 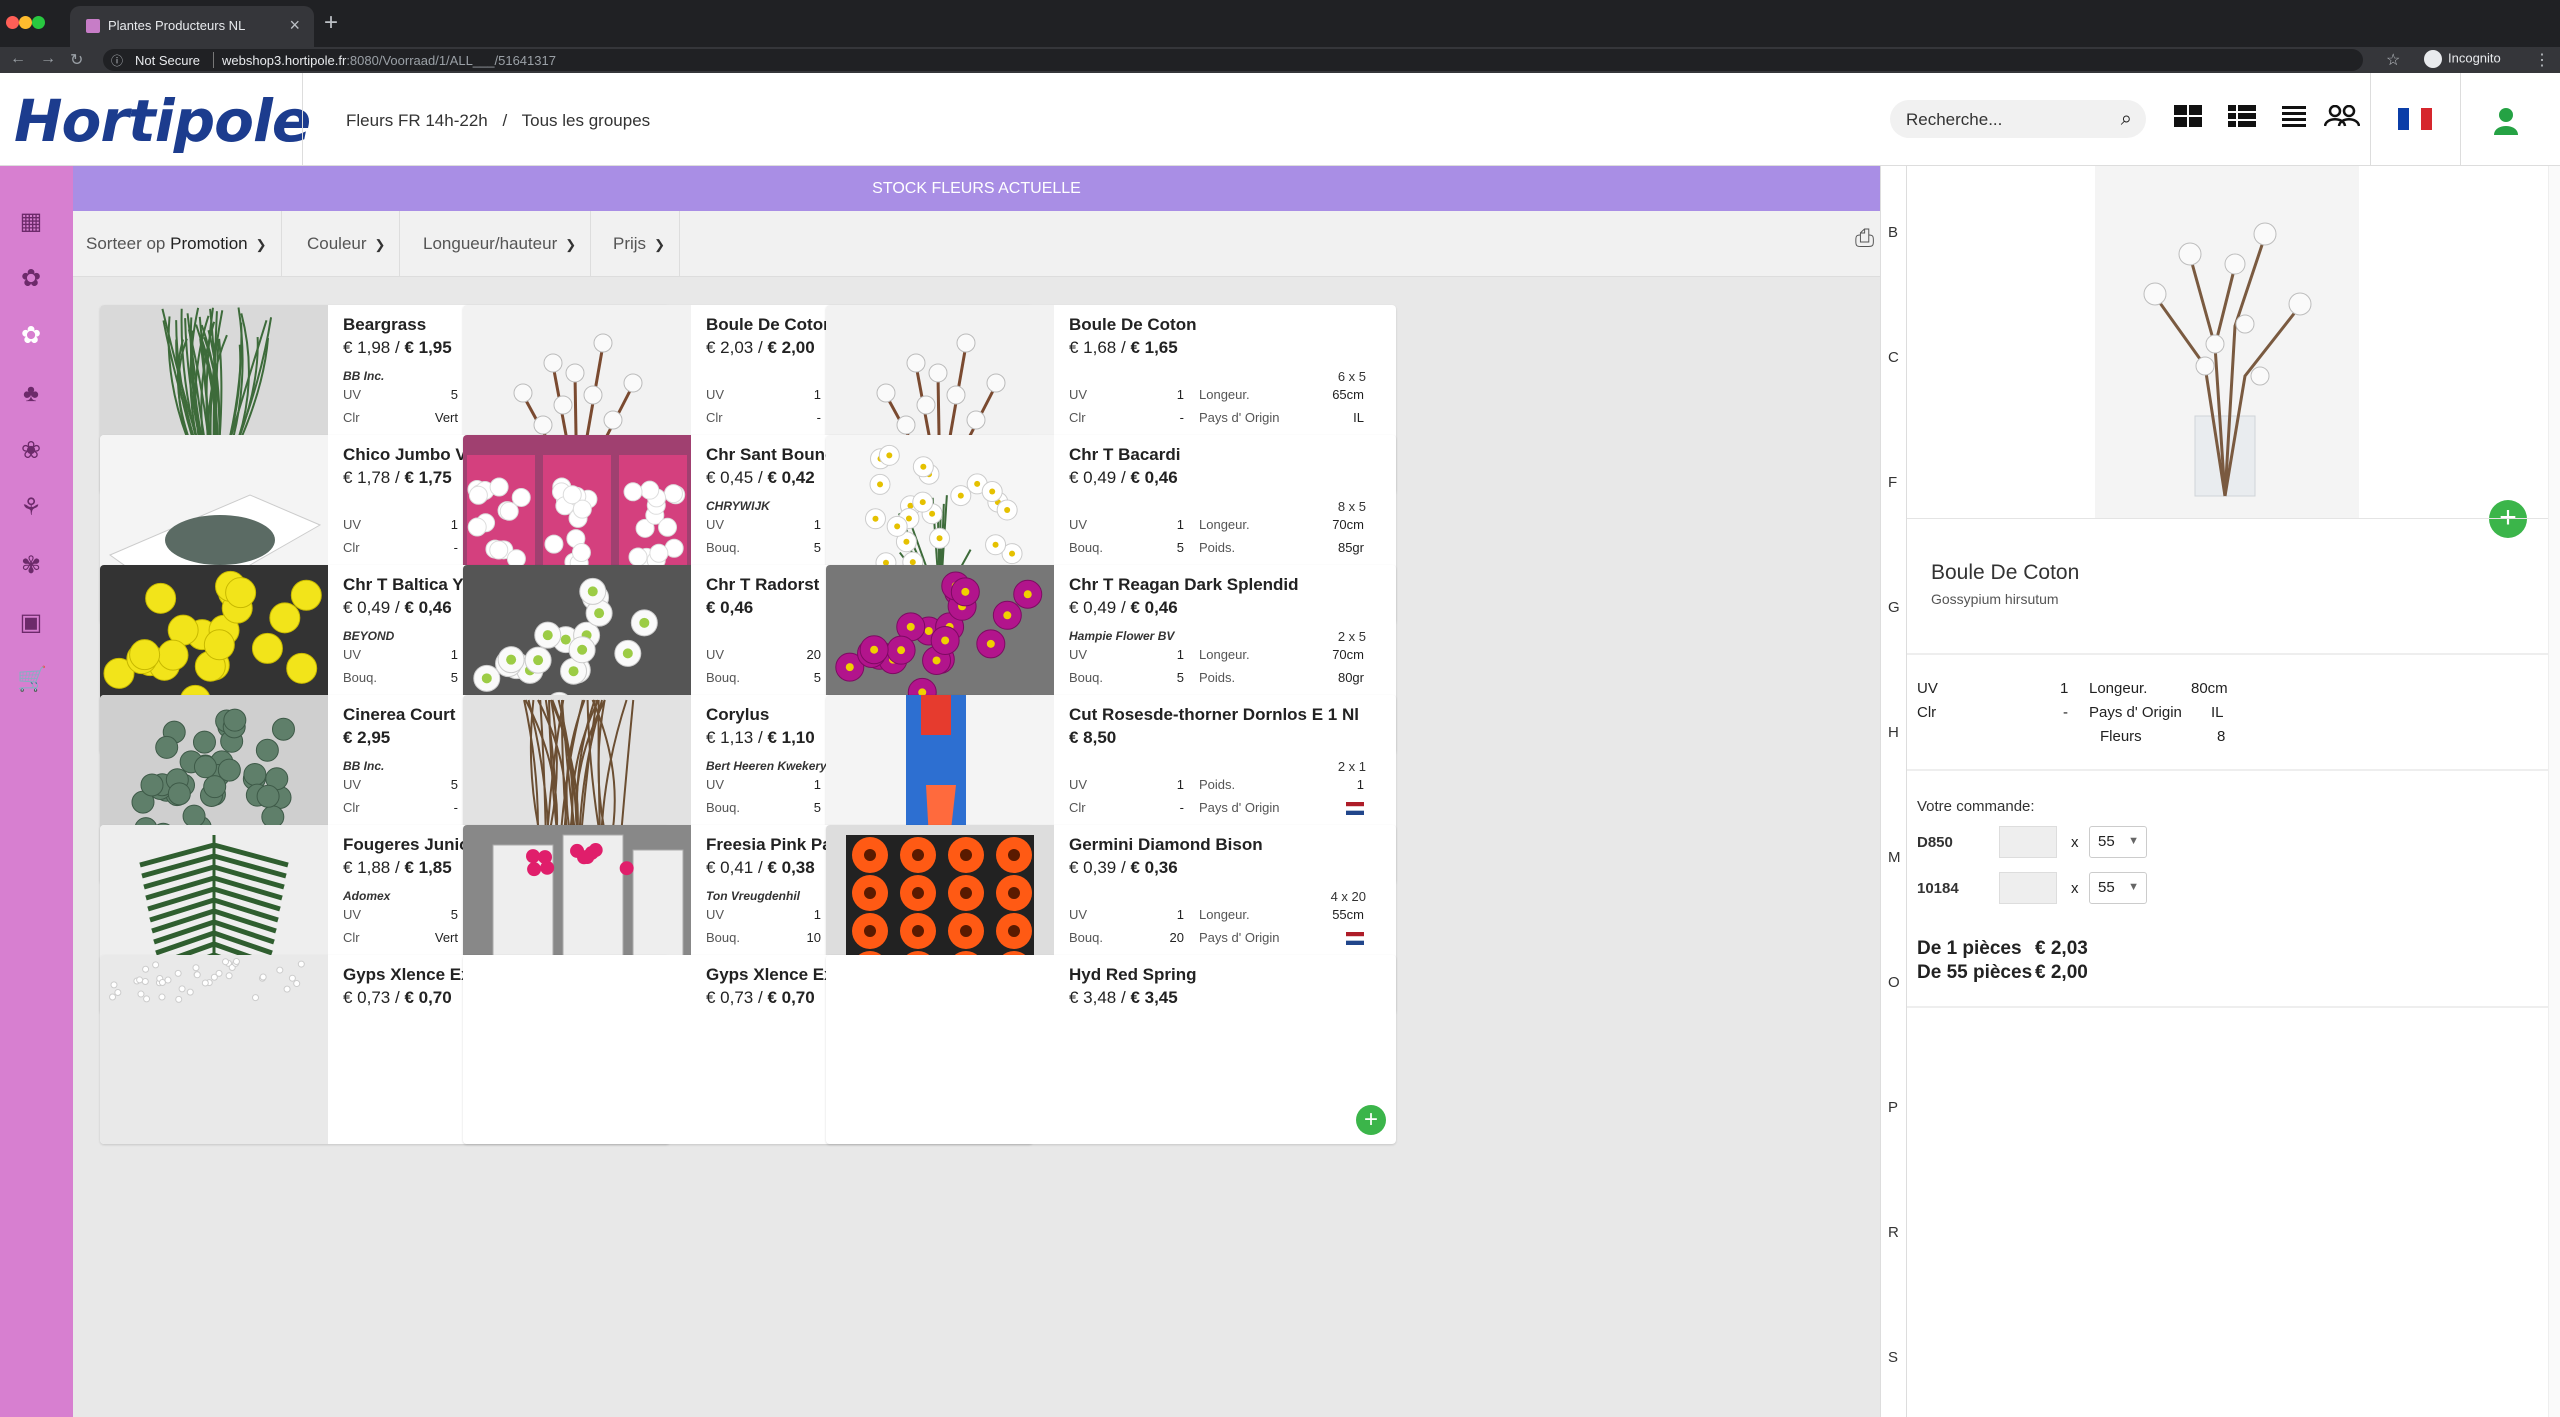 What do you see at coordinates (1371, 1120) in the screenshot?
I see `add-to-cart-button: +` at bounding box center [1371, 1120].